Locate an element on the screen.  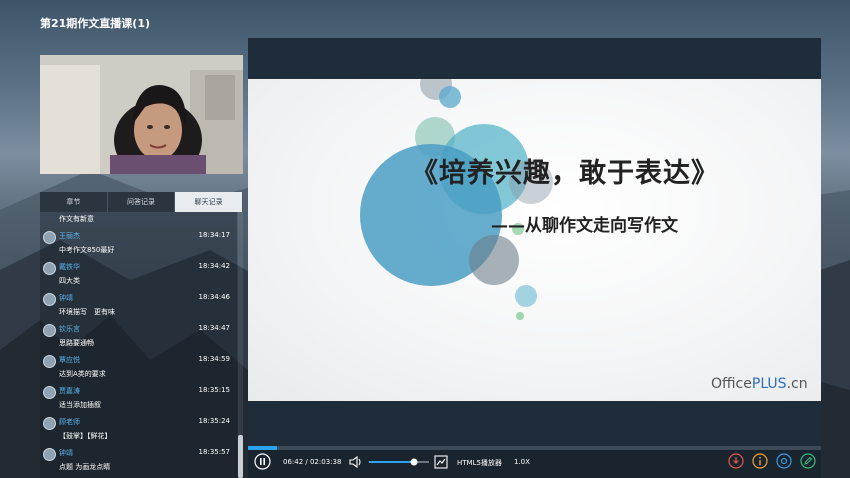
playback-speed: 1.0X is located at coordinates (522, 462).